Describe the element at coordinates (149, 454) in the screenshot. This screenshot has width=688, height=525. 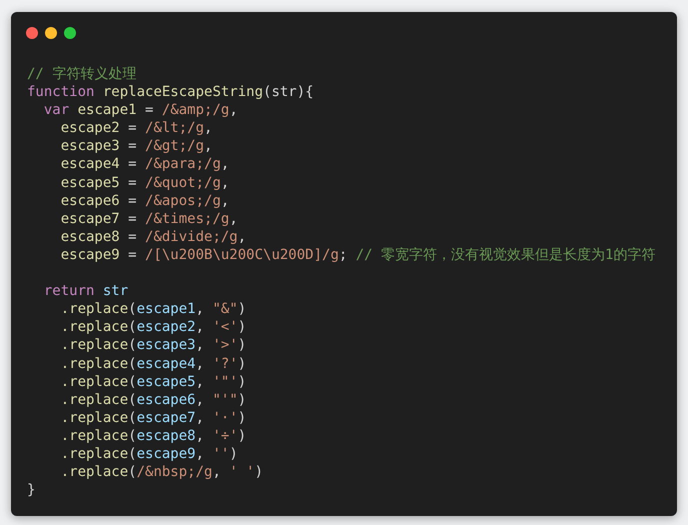
I see `code-line: .replace(escape9, '')` at that location.